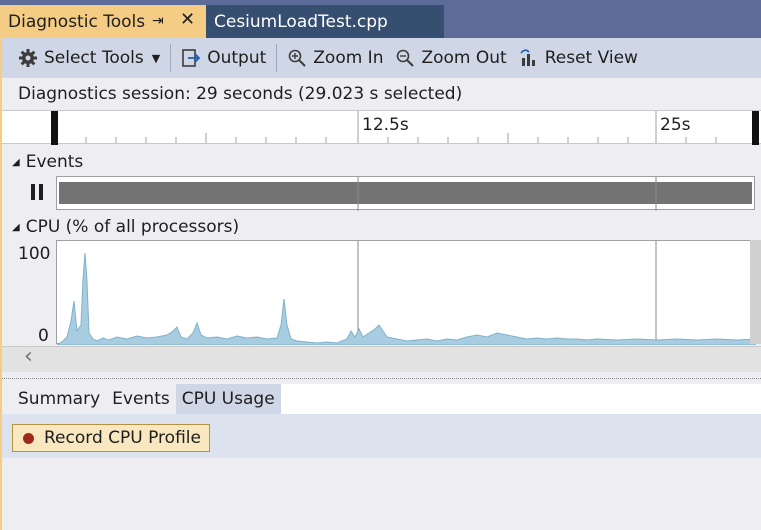  I want to click on select-tools-label: Select Tools, so click(94, 58).